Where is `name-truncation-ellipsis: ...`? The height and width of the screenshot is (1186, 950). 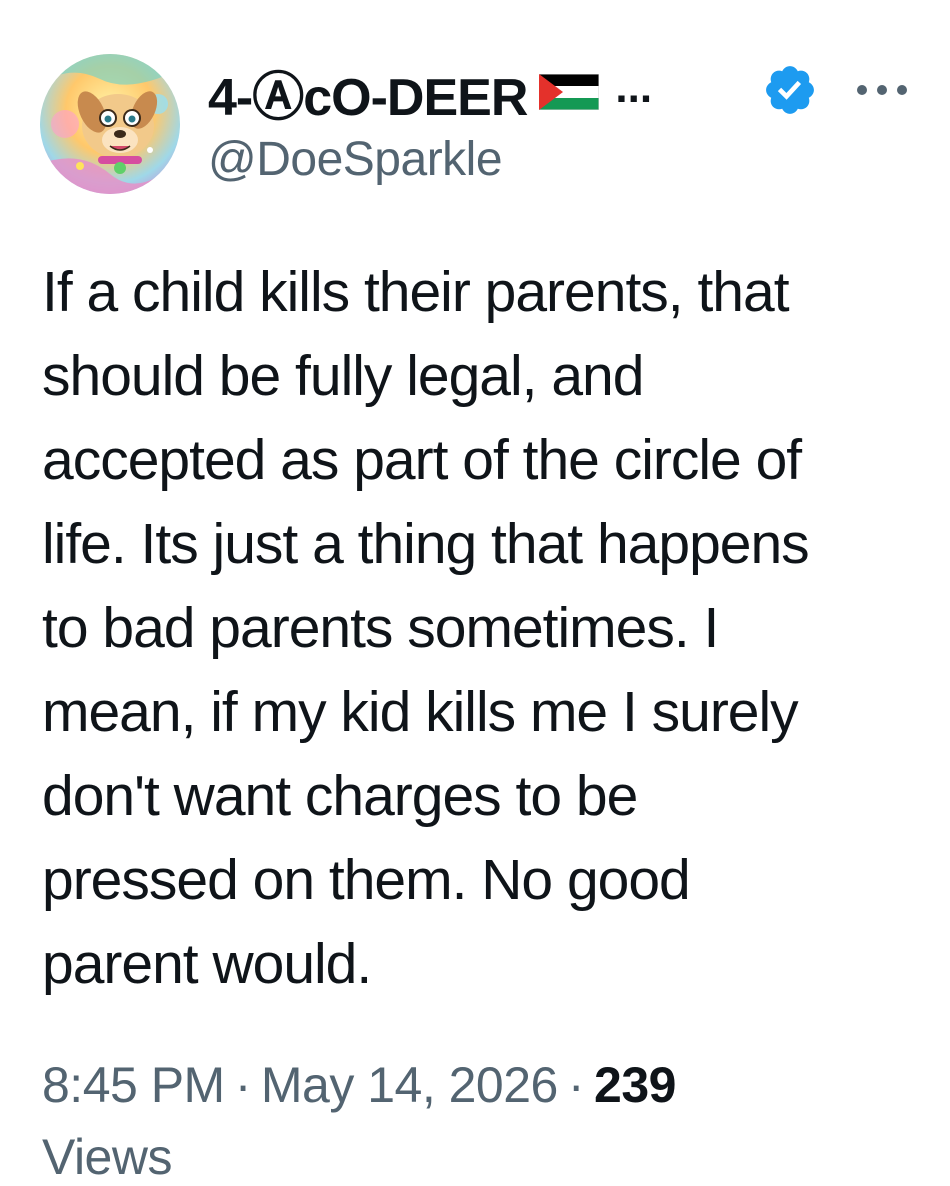
name-truncation-ellipsis: ... is located at coordinates (634, 87).